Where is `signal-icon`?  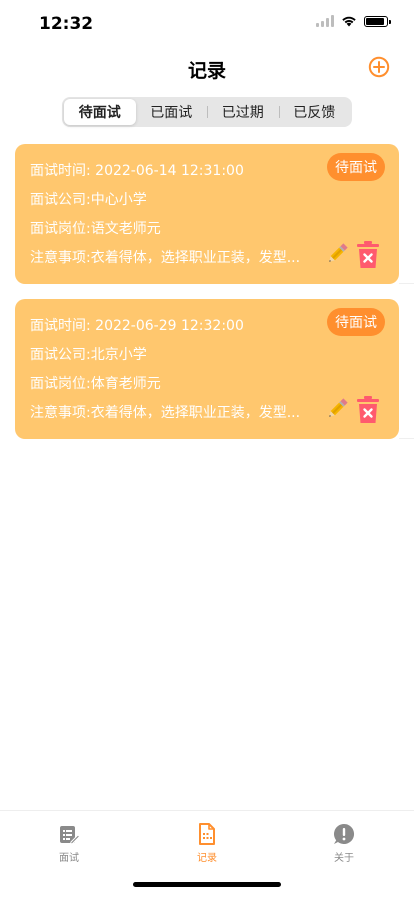
signal-icon is located at coordinates (325, 21).